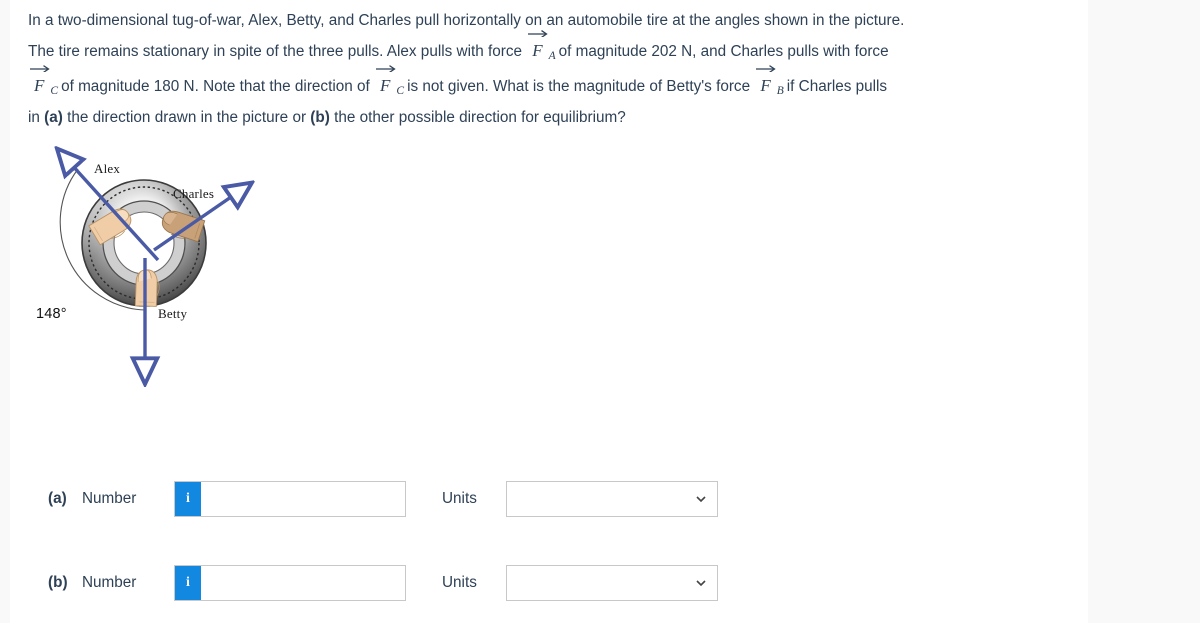 The width and height of the screenshot is (1200, 623). Describe the element at coordinates (51, 314) in the screenshot. I see `figure-angle-label: 148°` at that location.